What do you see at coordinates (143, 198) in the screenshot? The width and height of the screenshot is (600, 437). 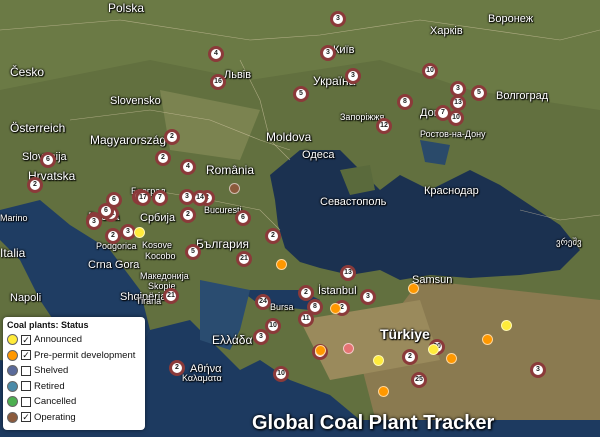 I see `plant-cluster-marker: 17` at bounding box center [143, 198].